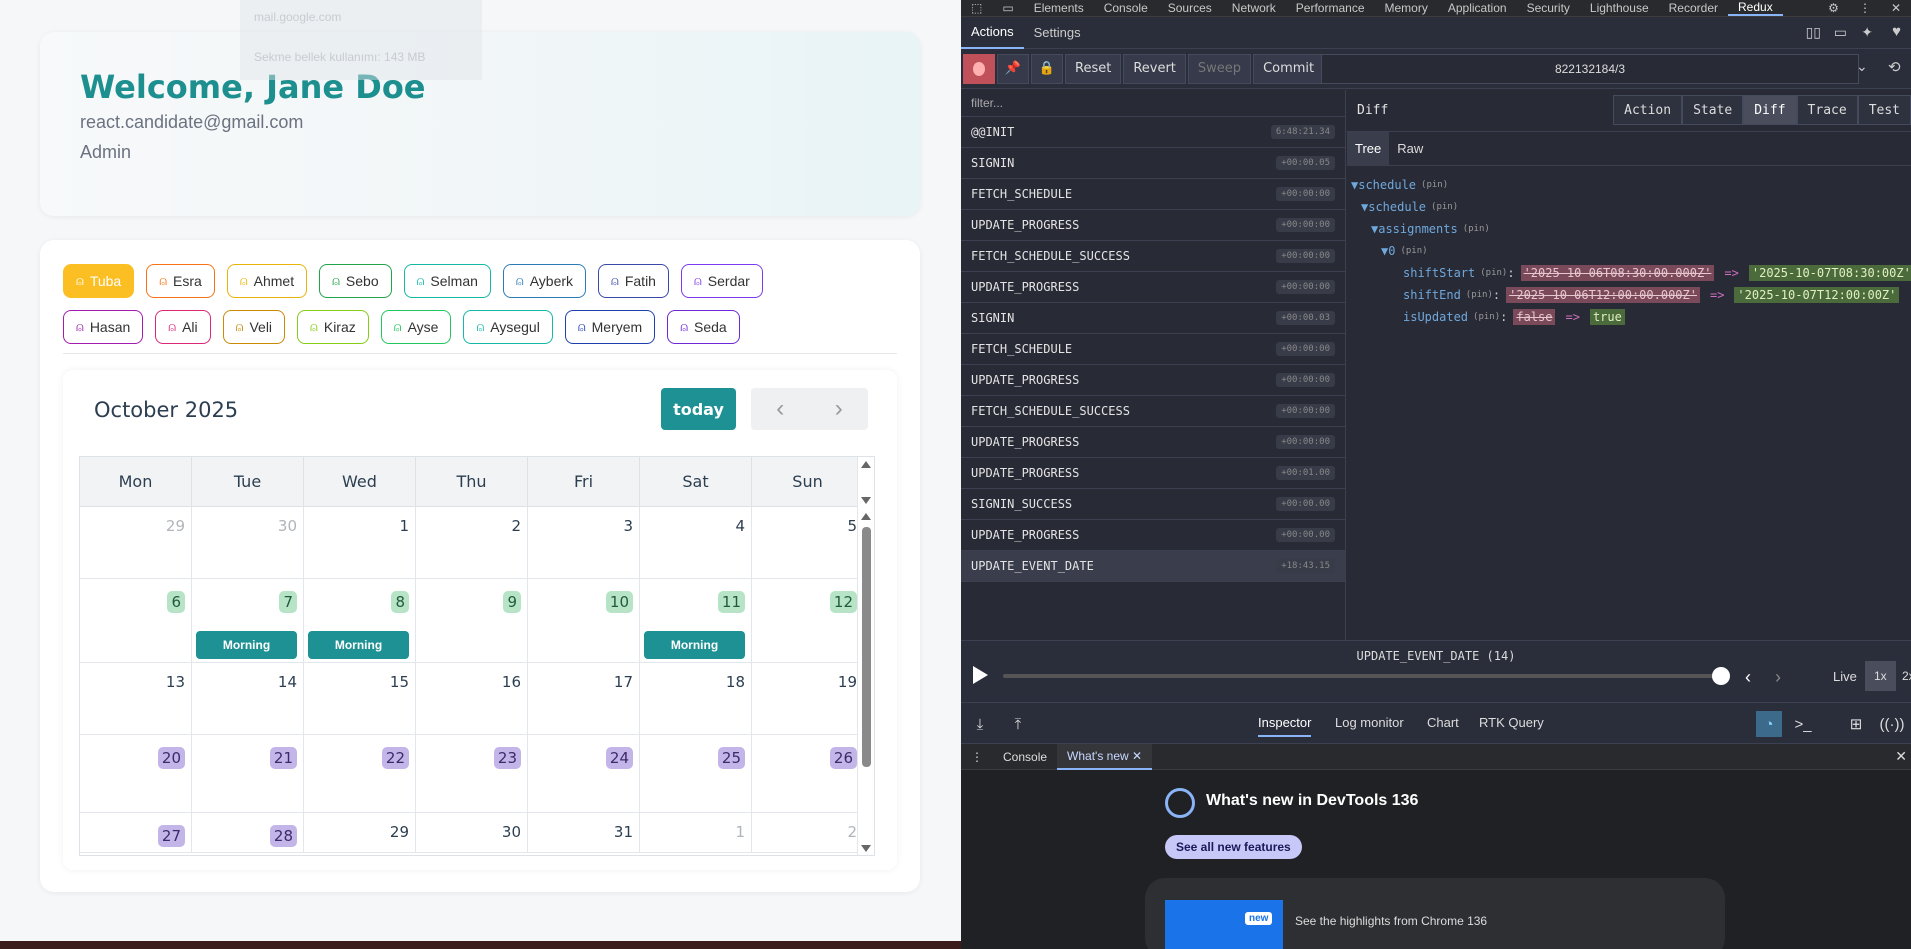  I want to click on day-cell: 17, so click(584, 698).